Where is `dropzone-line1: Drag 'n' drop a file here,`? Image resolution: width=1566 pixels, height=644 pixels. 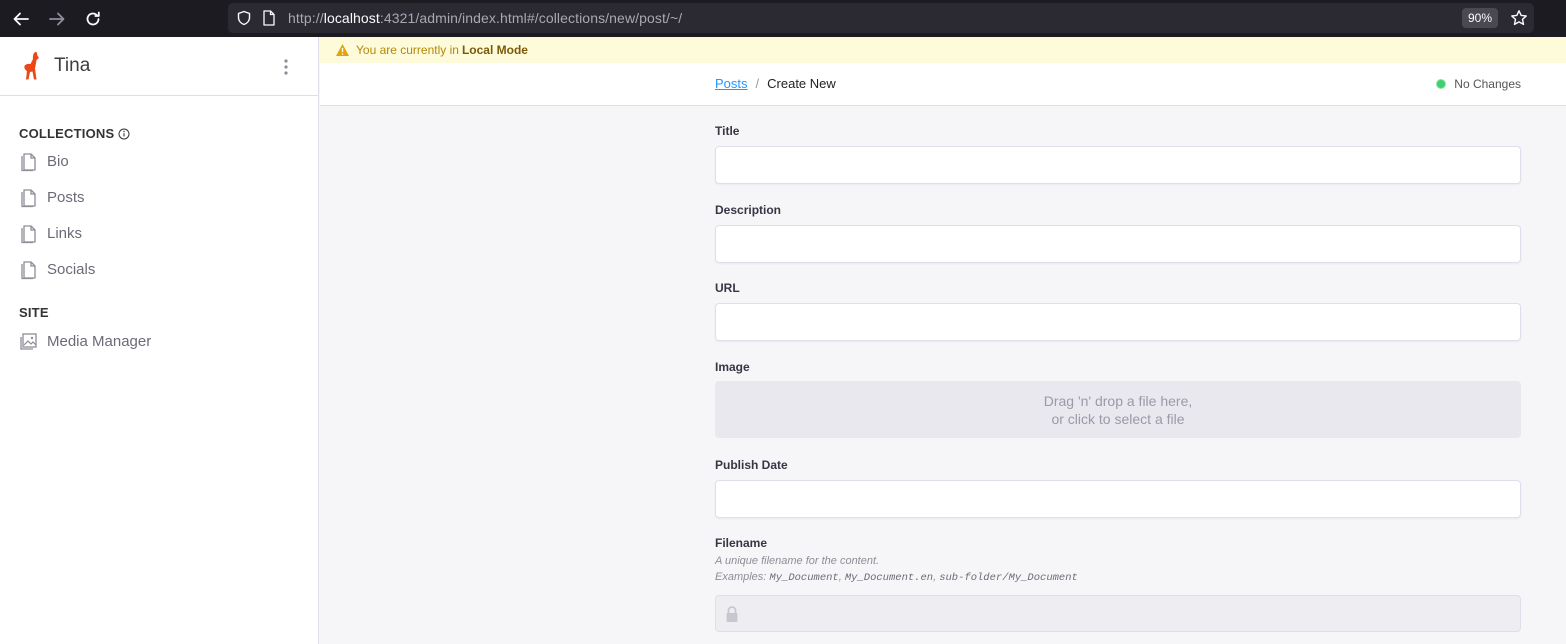
dropzone-line1: Drag 'n' drop a file here, is located at coordinates (1118, 400).